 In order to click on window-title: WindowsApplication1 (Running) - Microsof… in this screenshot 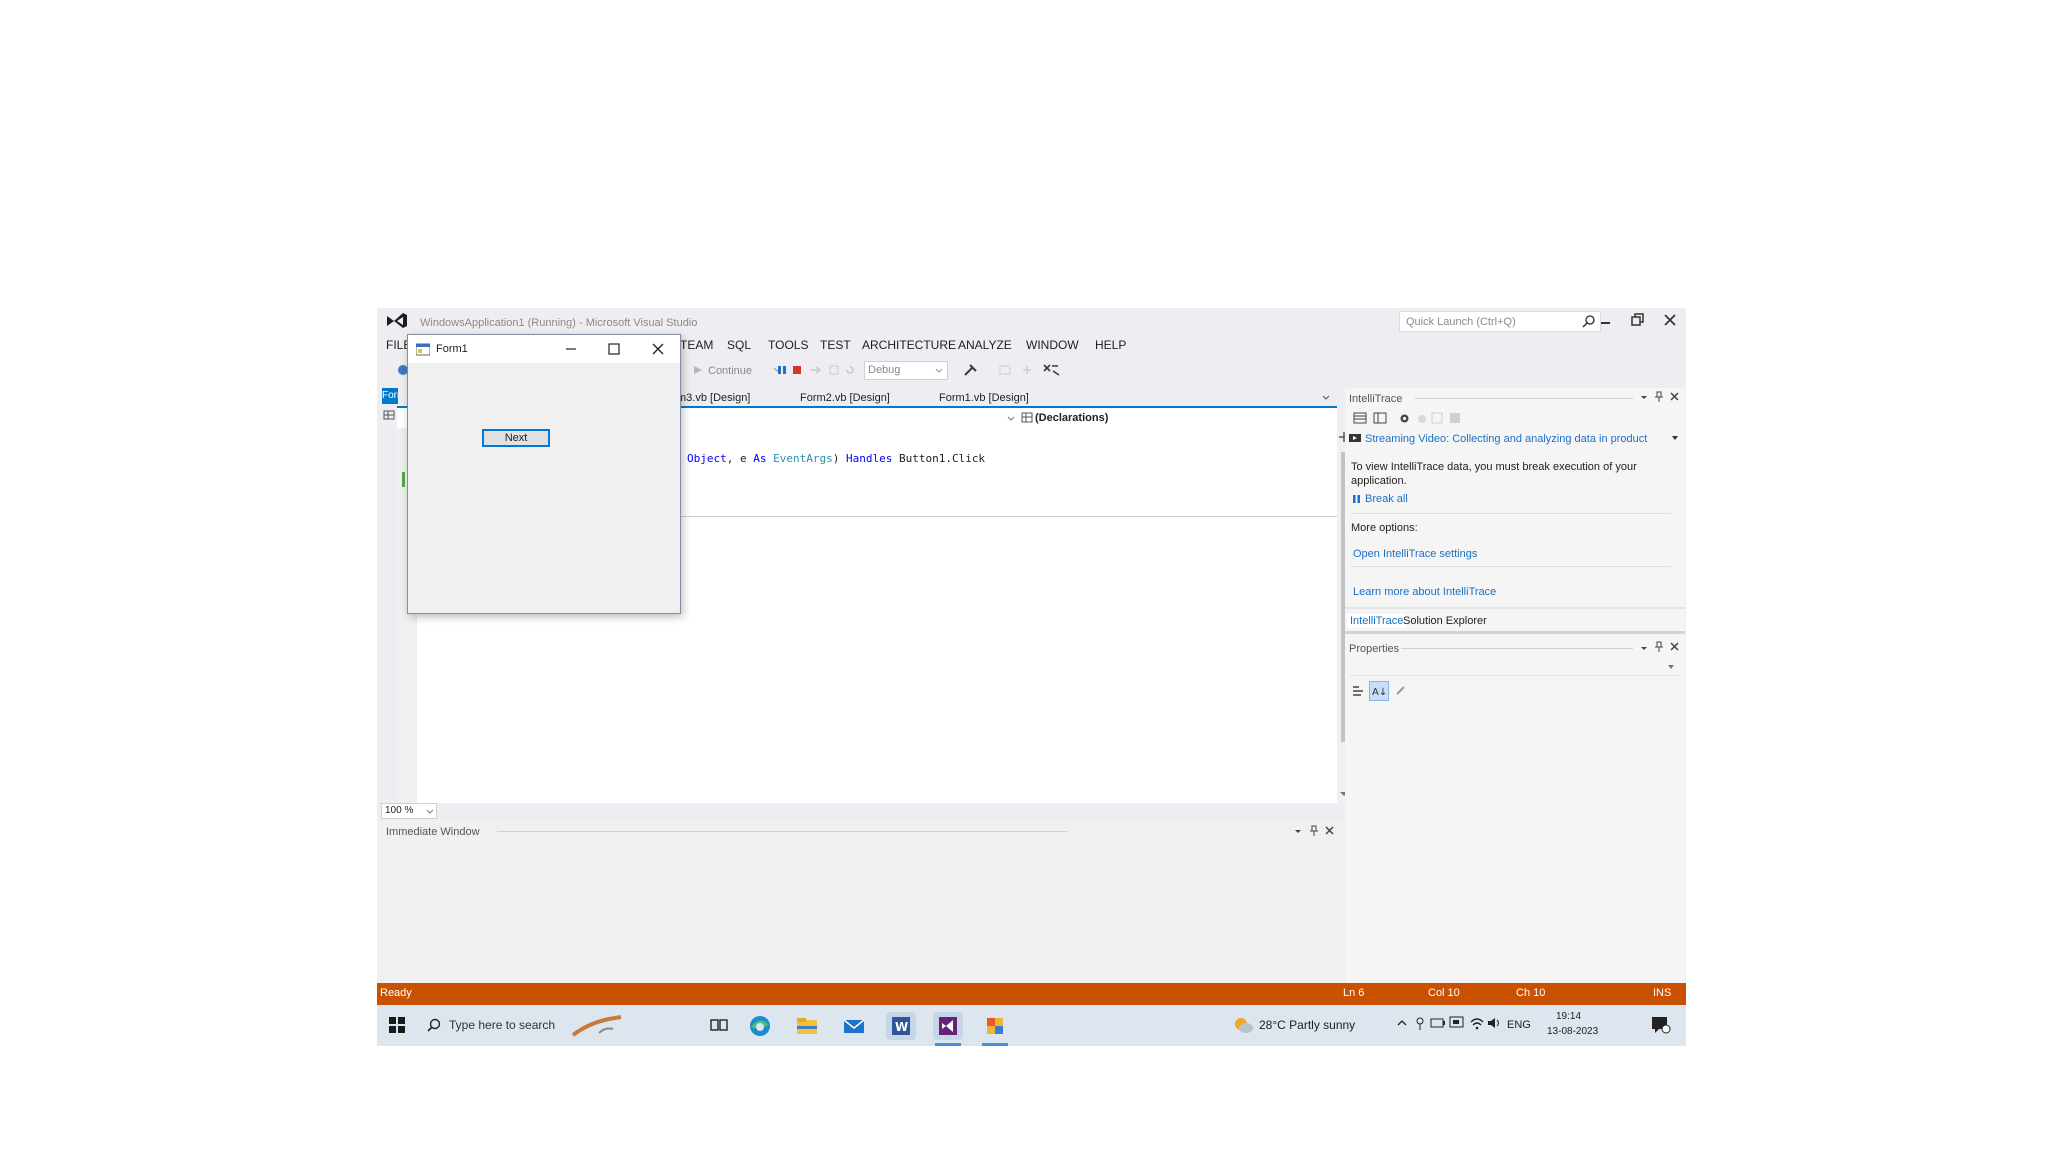, I will do `click(559, 323)`.